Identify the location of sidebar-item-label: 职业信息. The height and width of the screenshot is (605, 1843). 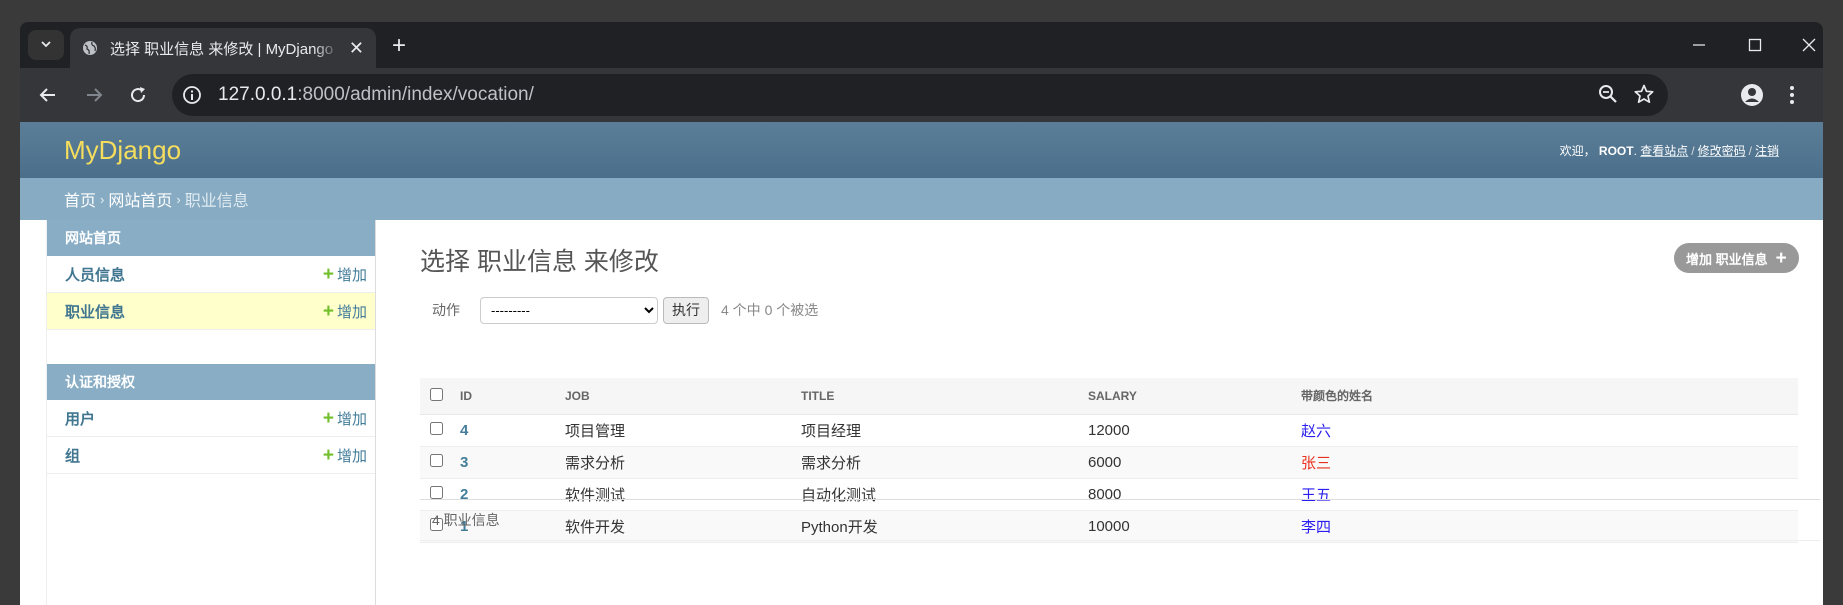
(95, 311).